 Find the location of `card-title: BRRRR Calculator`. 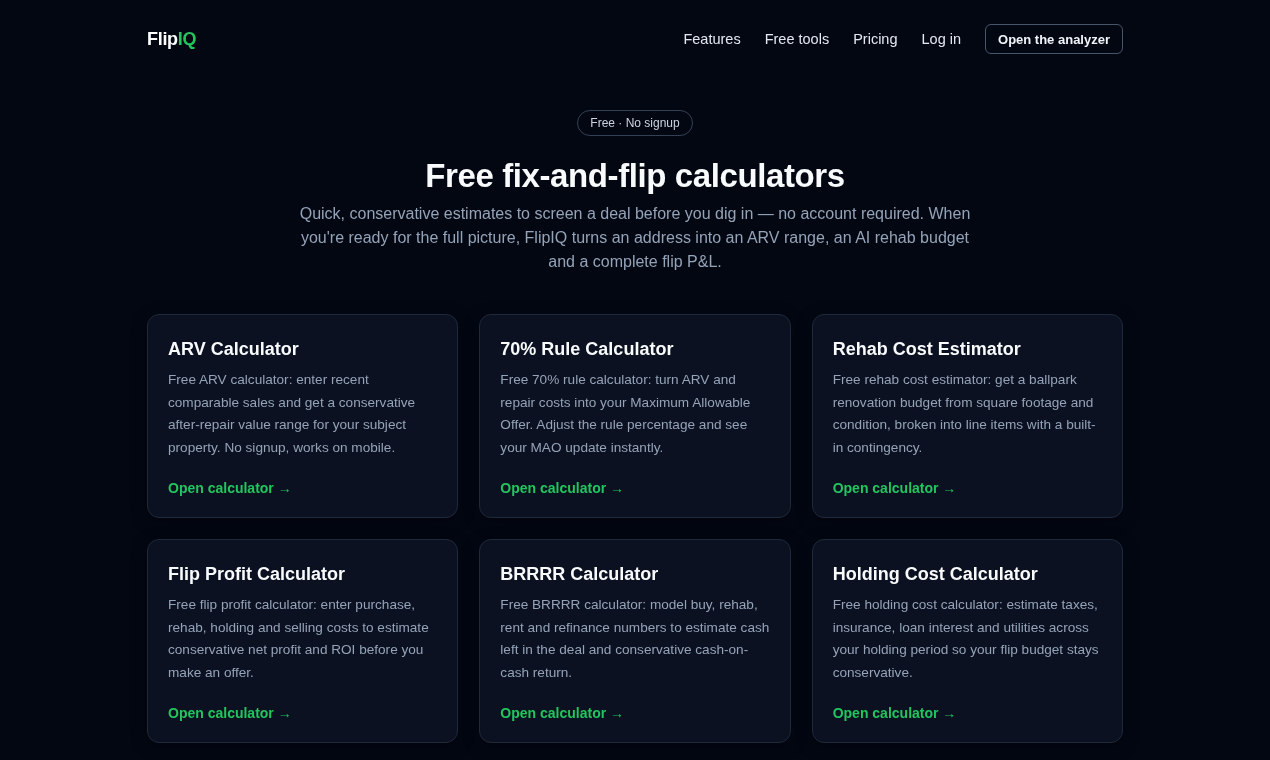

card-title: BRRRR Calculator is located at coordinates (579, 574).